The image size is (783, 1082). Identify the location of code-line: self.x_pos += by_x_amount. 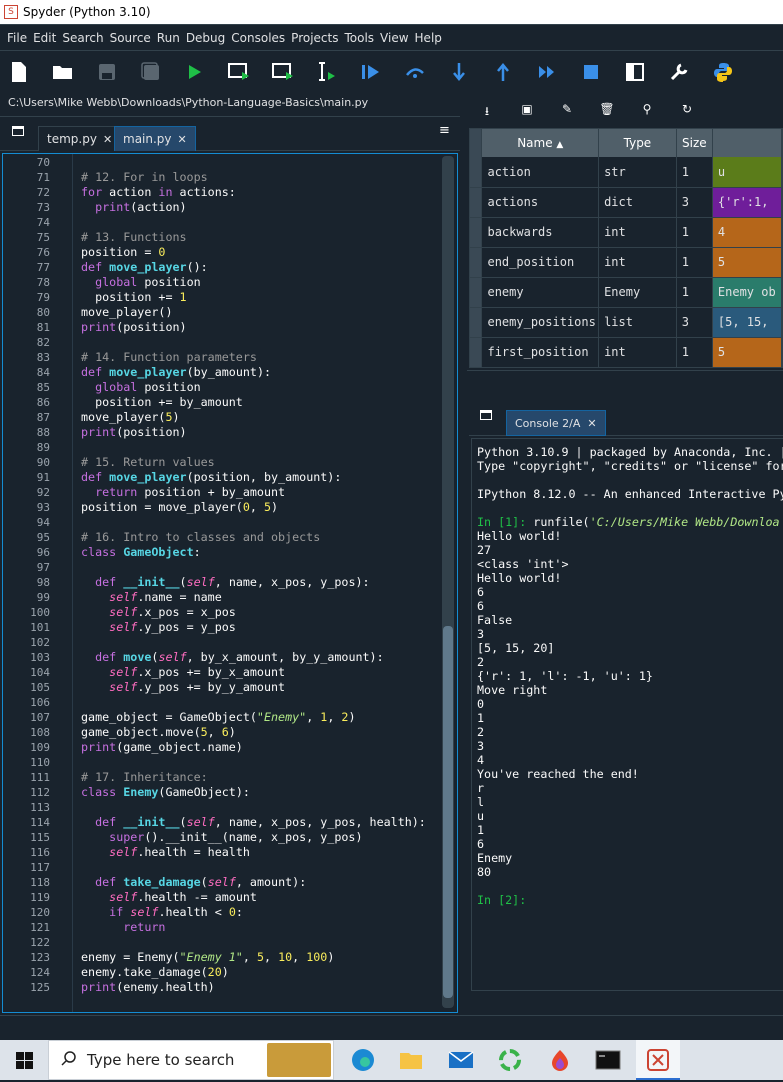
(183, 672).